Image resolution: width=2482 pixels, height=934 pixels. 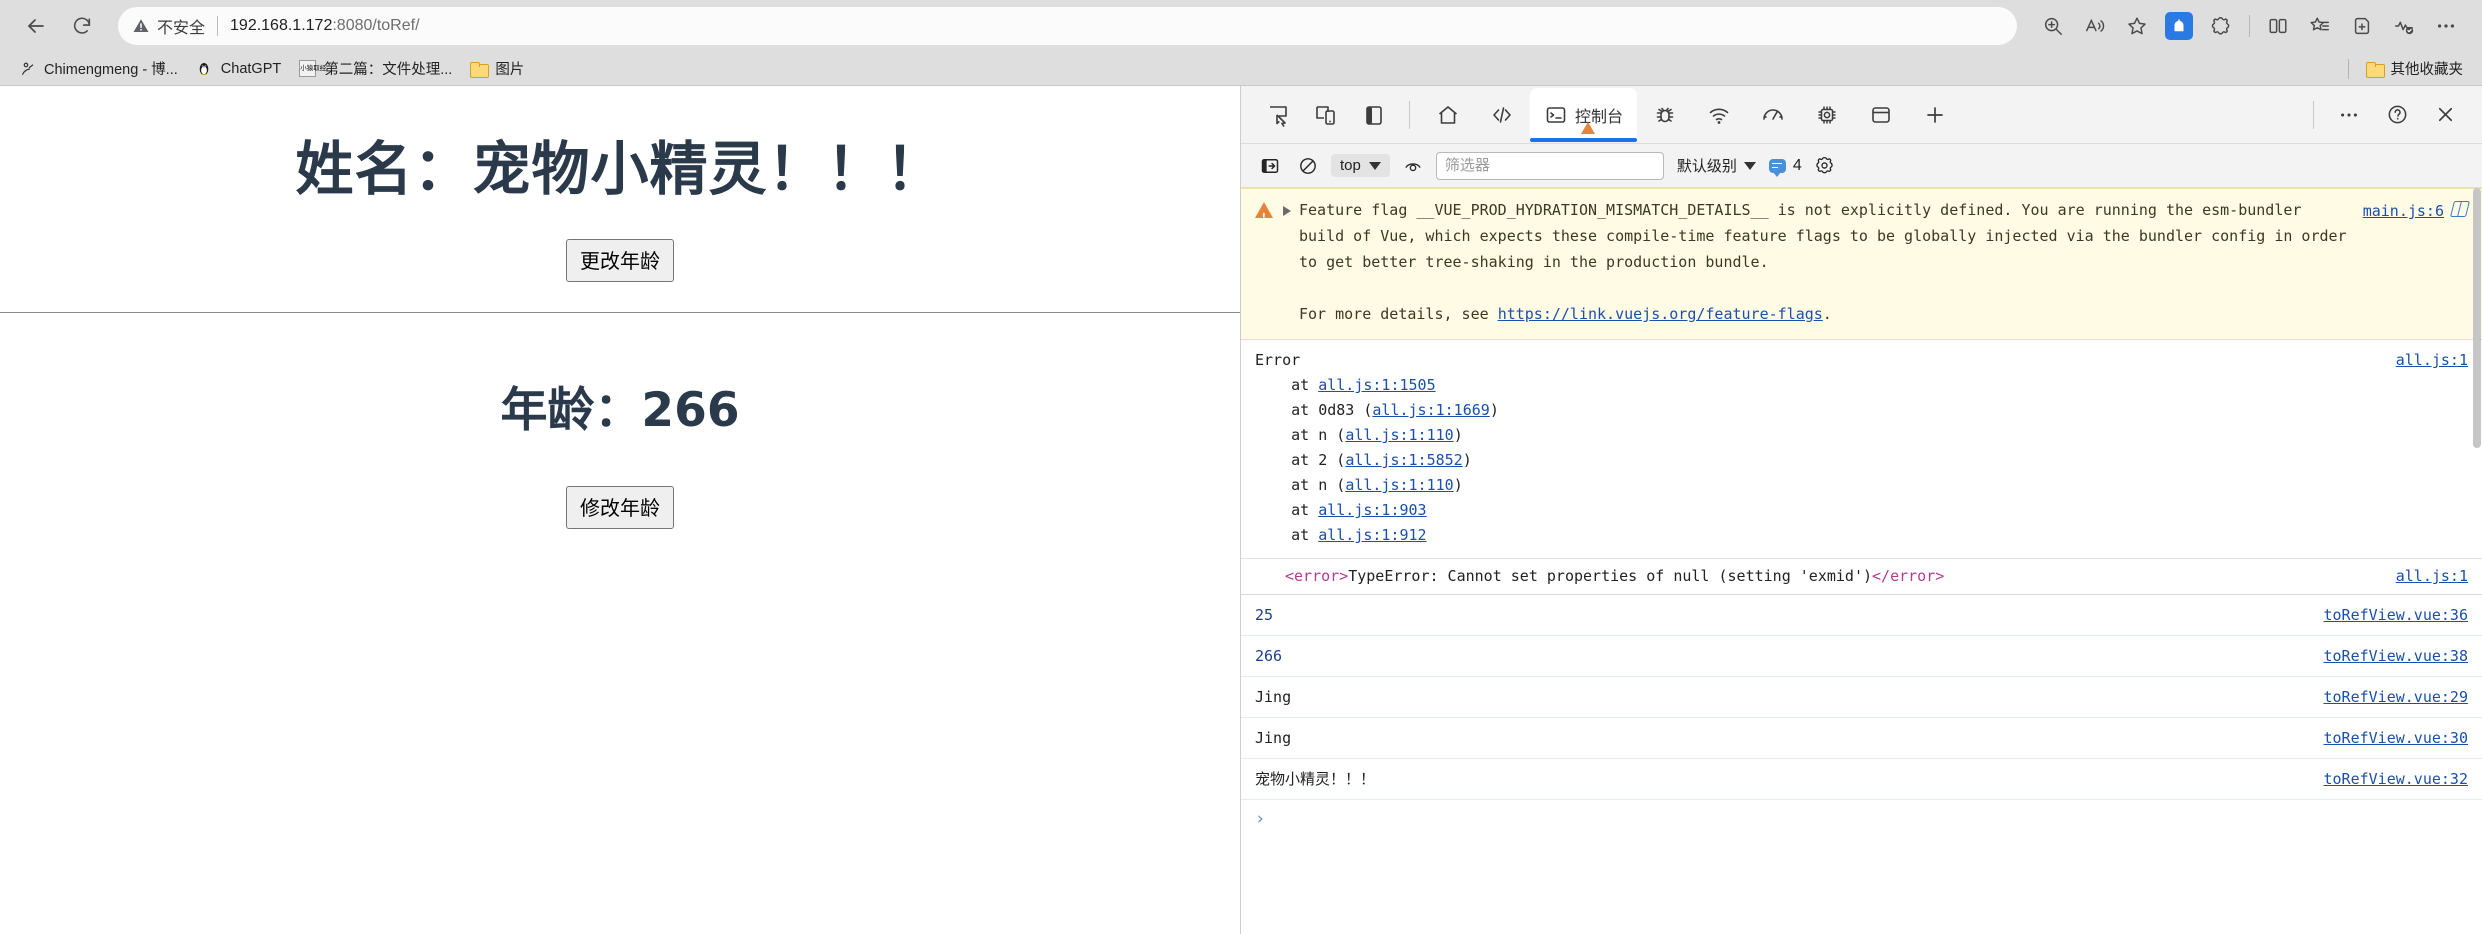 What do you see at coordinates (1372, 535) in the screenshot?
I see `stack-link: all.js:1:912` at bounding box center [1372, 535].